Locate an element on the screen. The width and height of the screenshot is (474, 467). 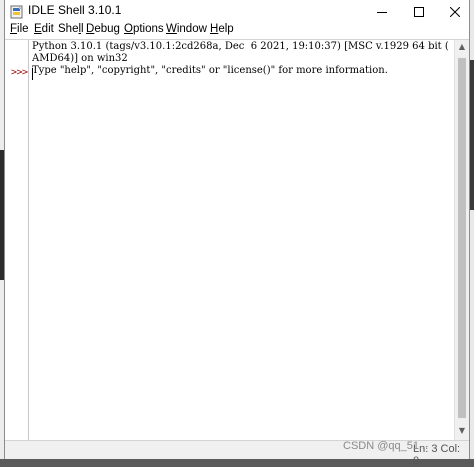
window-title: IDLE Shell 3.10.1 is located at coordinates (75, 10).